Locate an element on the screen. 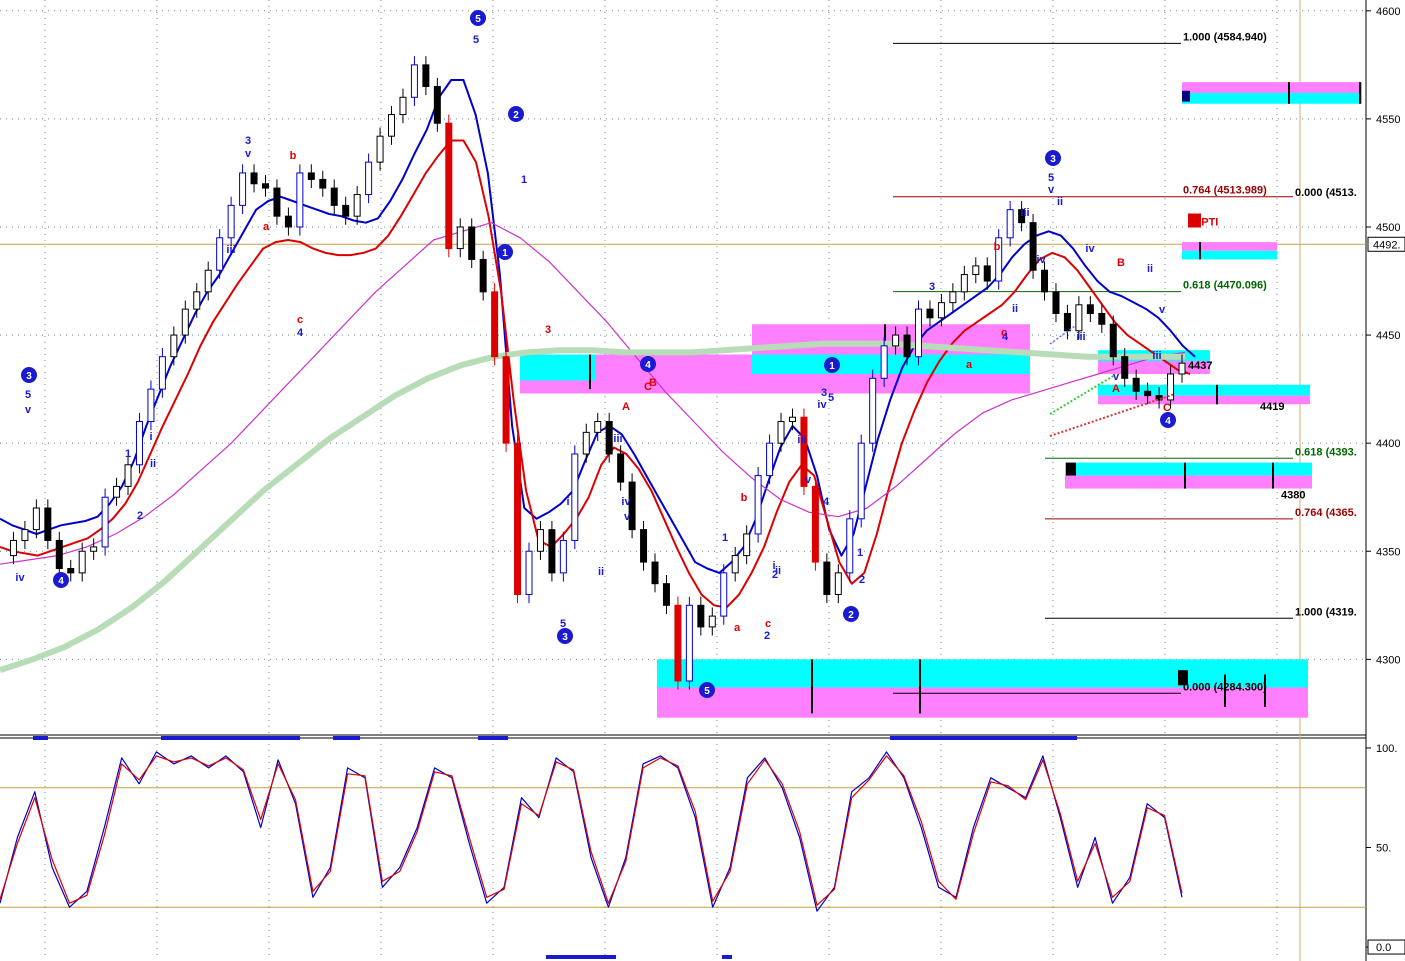 The width and height of the screenshot is (1405, 961). wave-label: b is located at coordinates (293, 156).